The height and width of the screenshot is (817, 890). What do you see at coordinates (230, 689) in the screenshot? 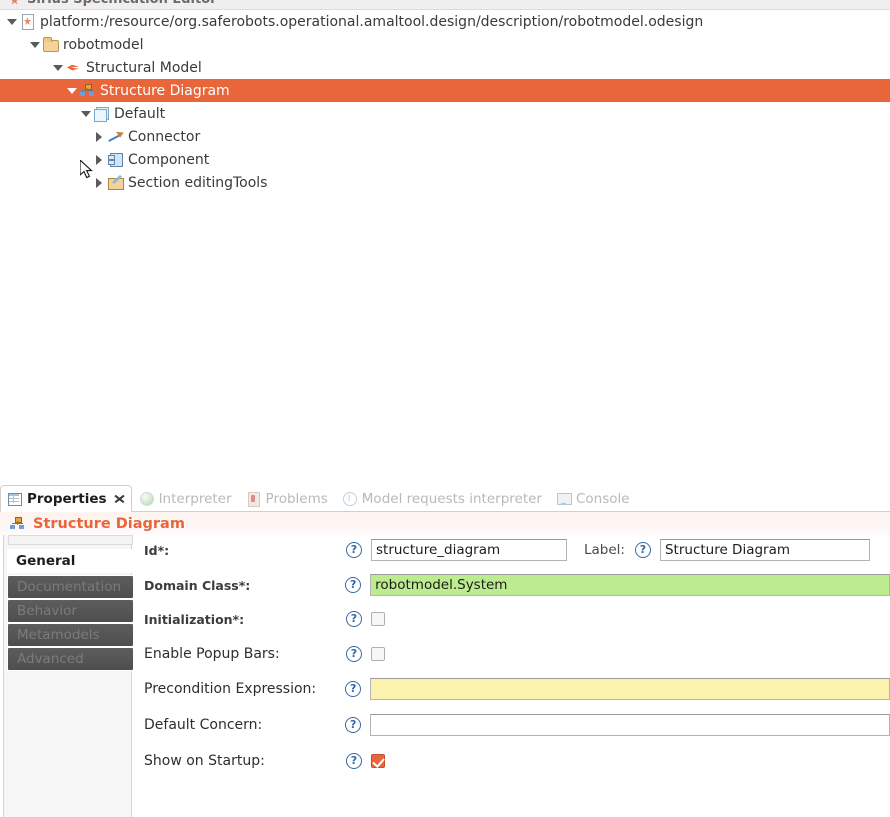
I see `field-label-precondition-expression: Precondition Expression:` at bounding box center [230, 689].